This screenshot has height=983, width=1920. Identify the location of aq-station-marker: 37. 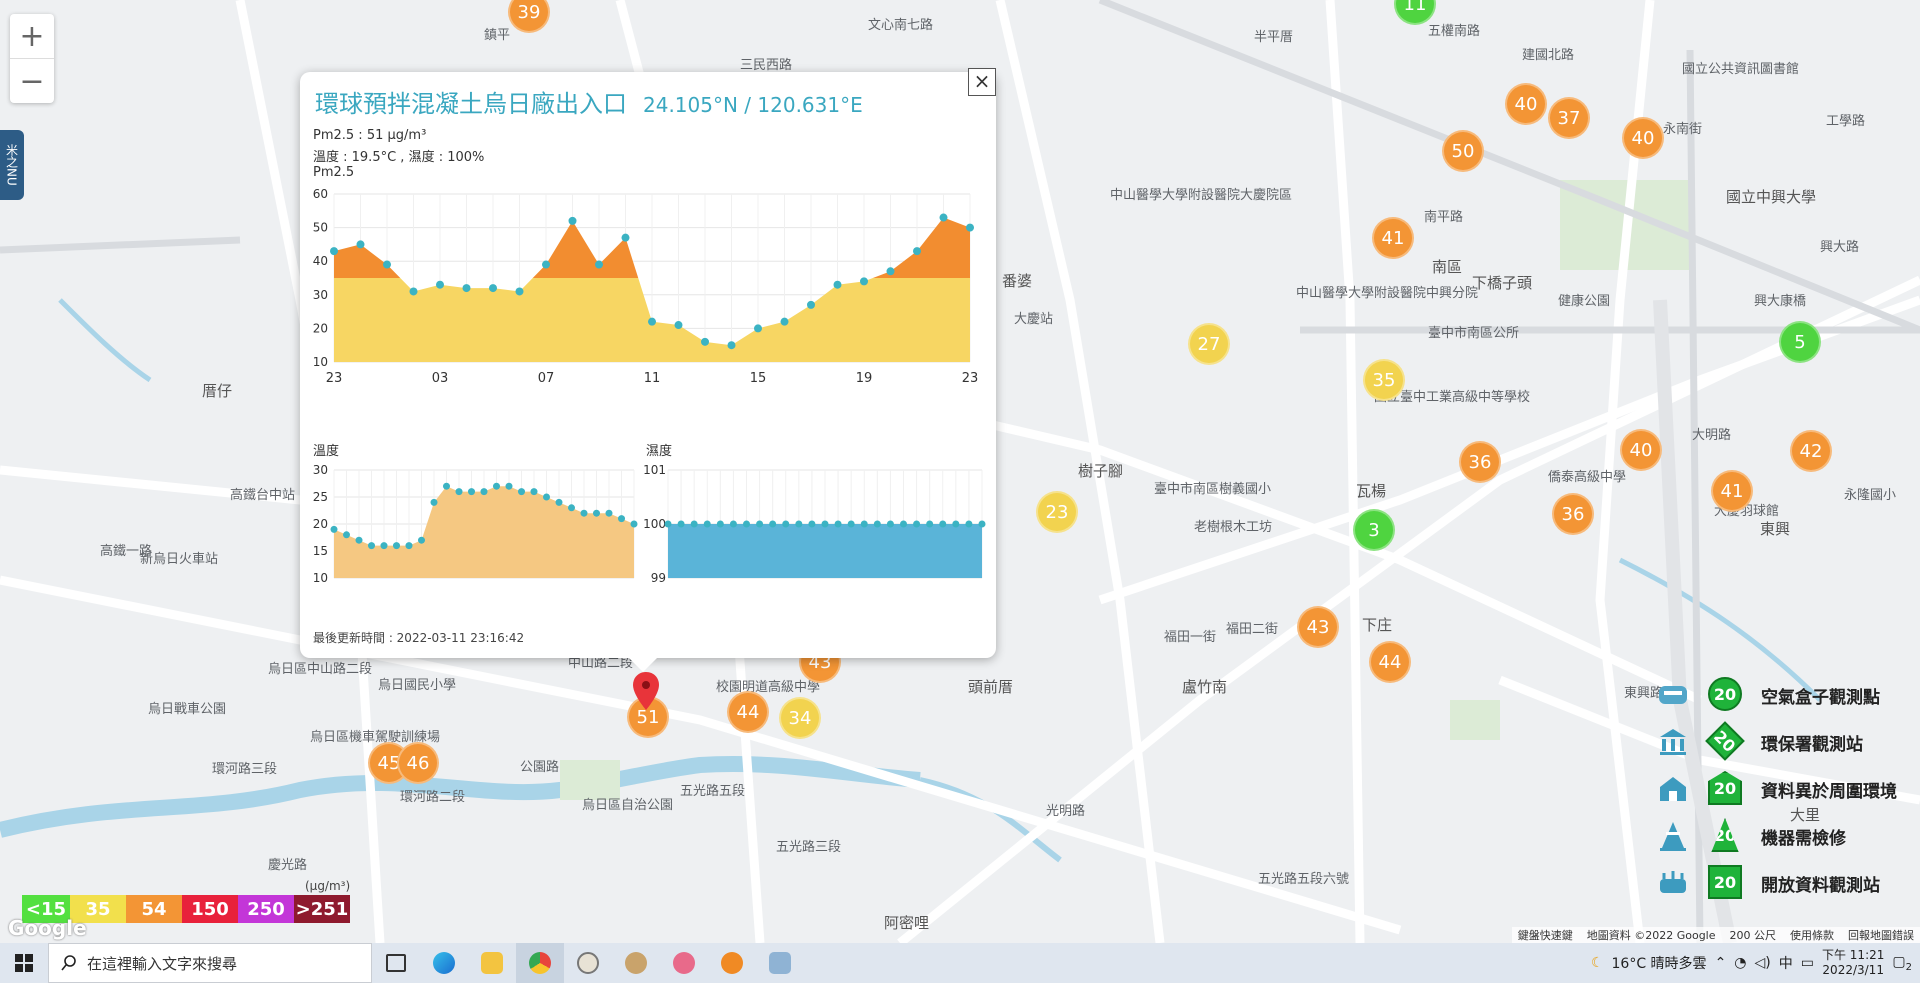
(1569, 118).